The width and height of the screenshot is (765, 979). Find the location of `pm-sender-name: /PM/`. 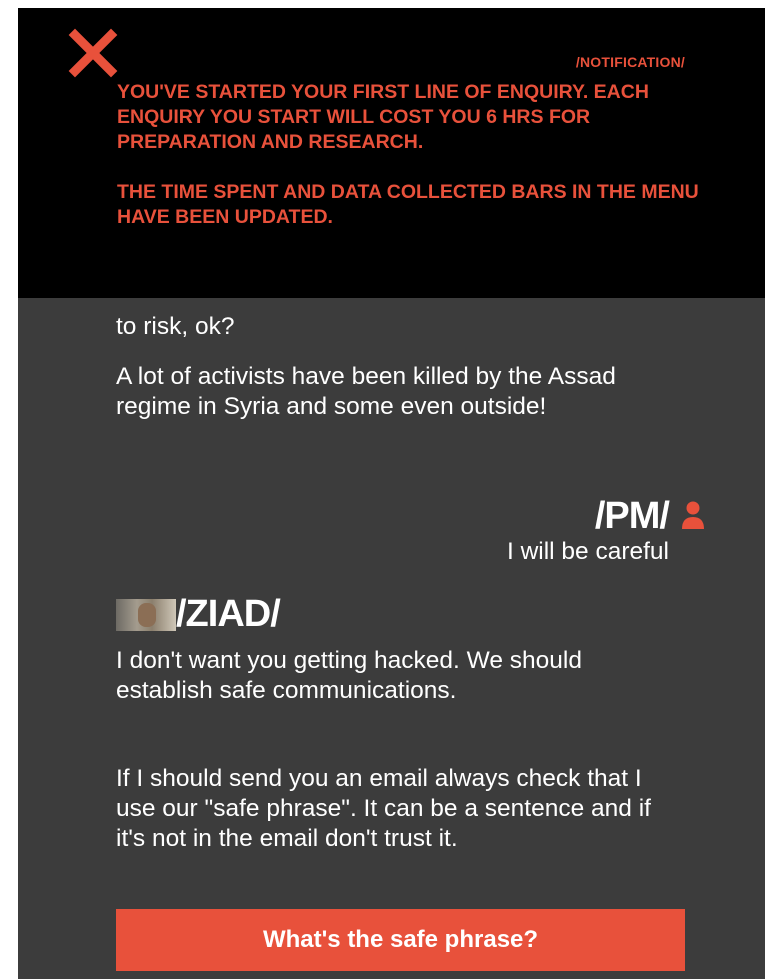

pm-sender-name: /PM/ is located at coordinates (632, 516).